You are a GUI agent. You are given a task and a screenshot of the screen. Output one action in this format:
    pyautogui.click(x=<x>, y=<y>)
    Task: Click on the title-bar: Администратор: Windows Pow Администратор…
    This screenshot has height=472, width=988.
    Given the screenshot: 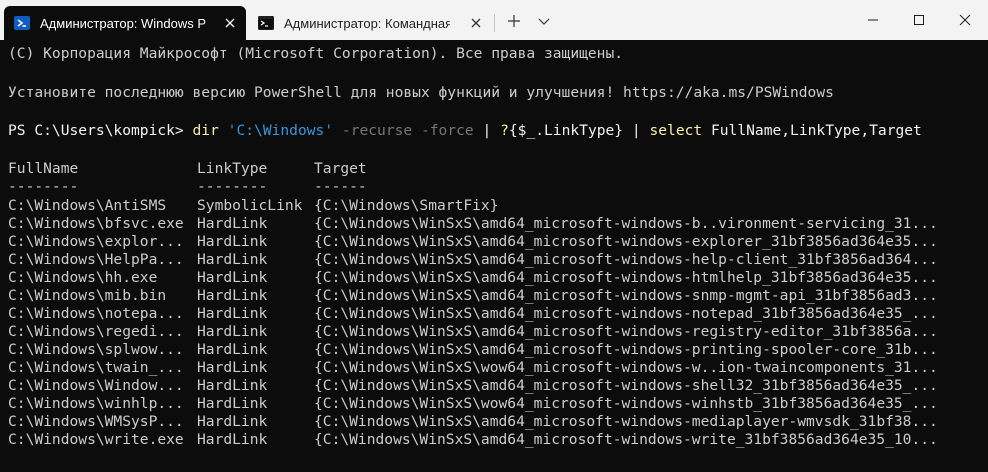 What is the action you would take?
    pyautogui.click(x=494, y=20)
    